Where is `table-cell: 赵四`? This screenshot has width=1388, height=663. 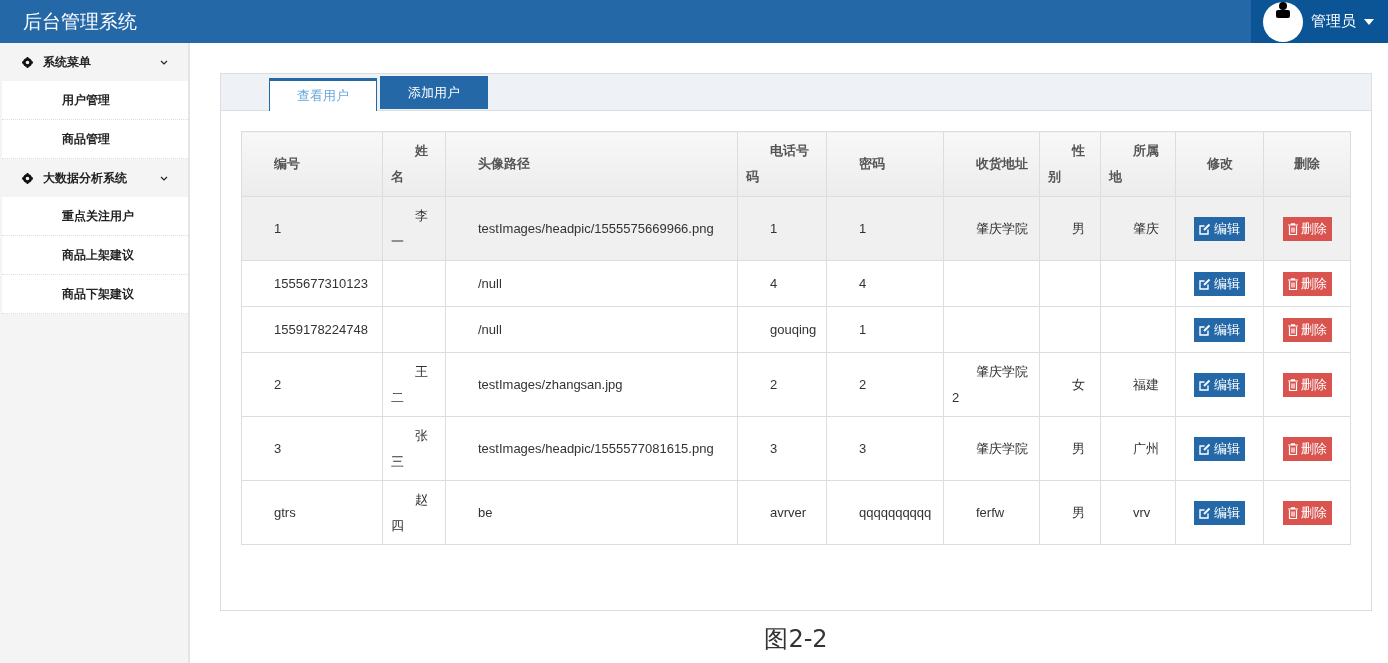
table-cell: 赵四 is located at coordinates (414, 512).